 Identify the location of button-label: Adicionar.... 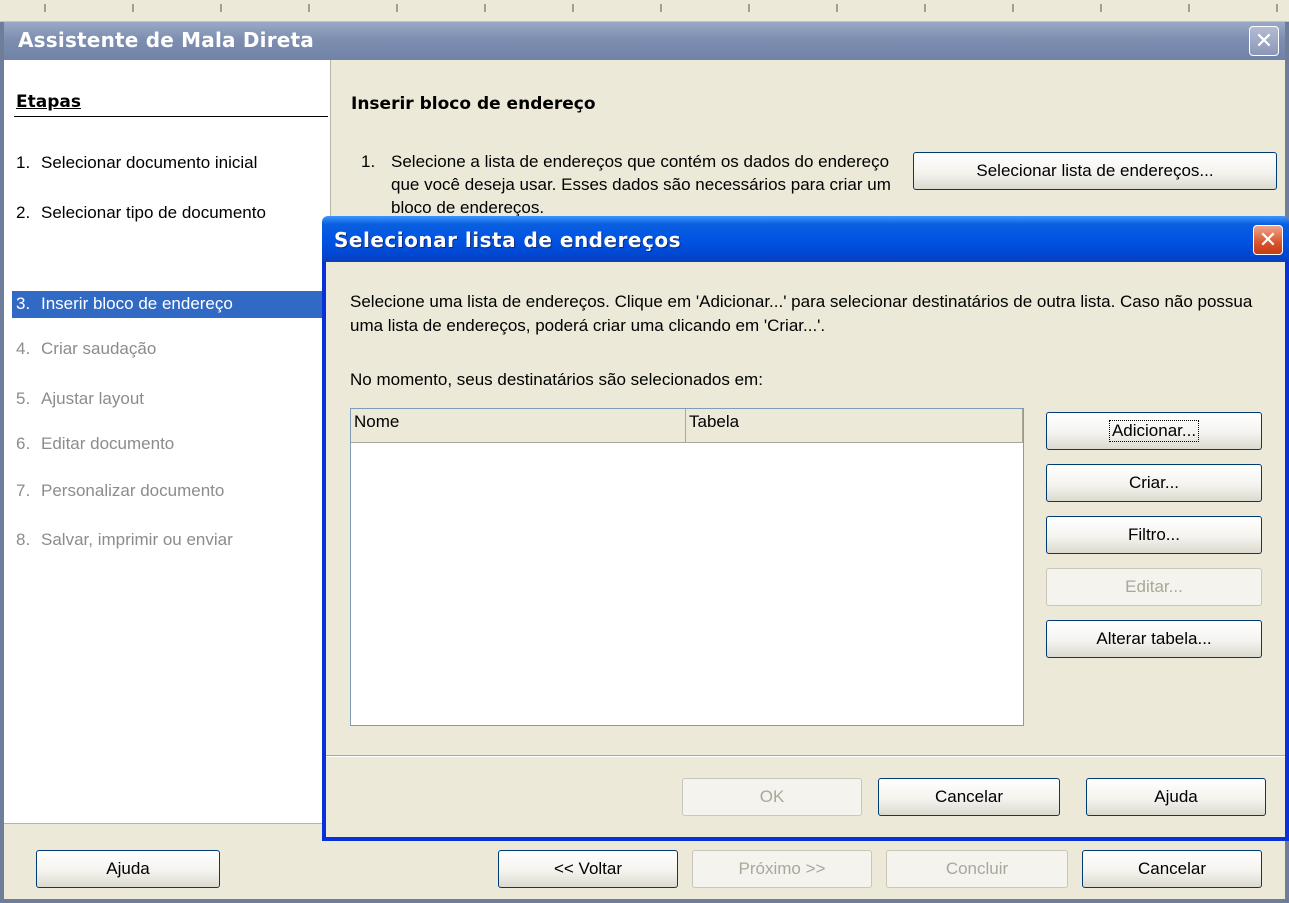
(1154, 431).